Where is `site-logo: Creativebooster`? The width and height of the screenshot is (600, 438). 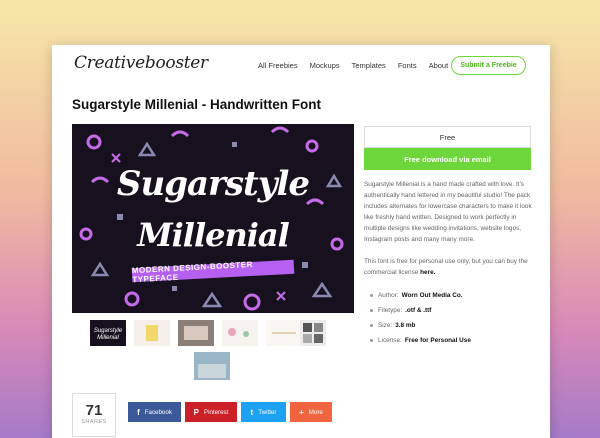
site-logo: Creativebooster is located at coordinates (141, 63).